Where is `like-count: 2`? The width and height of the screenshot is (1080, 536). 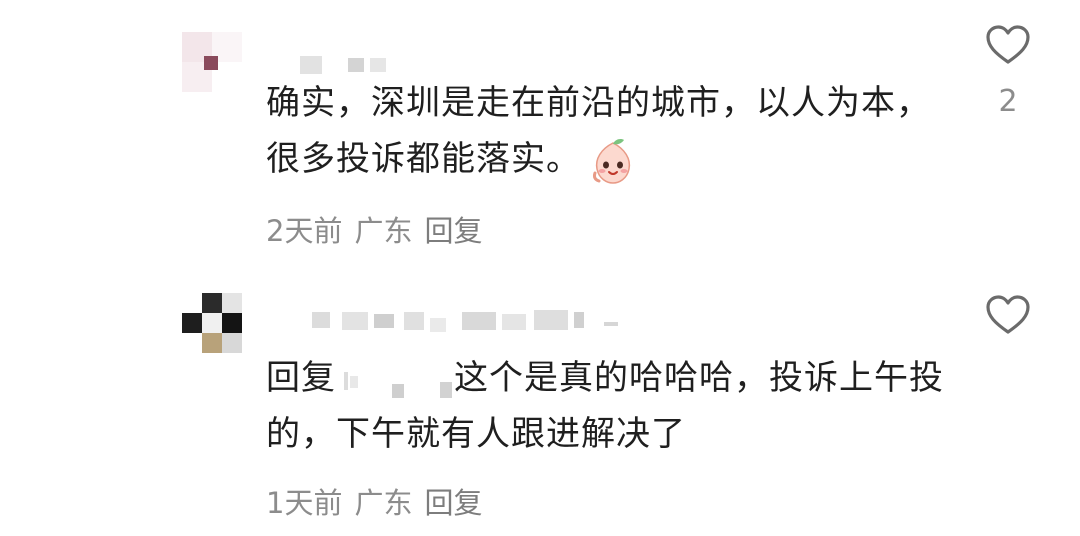 like-count: 2 is located at coordinates (1008, 101).